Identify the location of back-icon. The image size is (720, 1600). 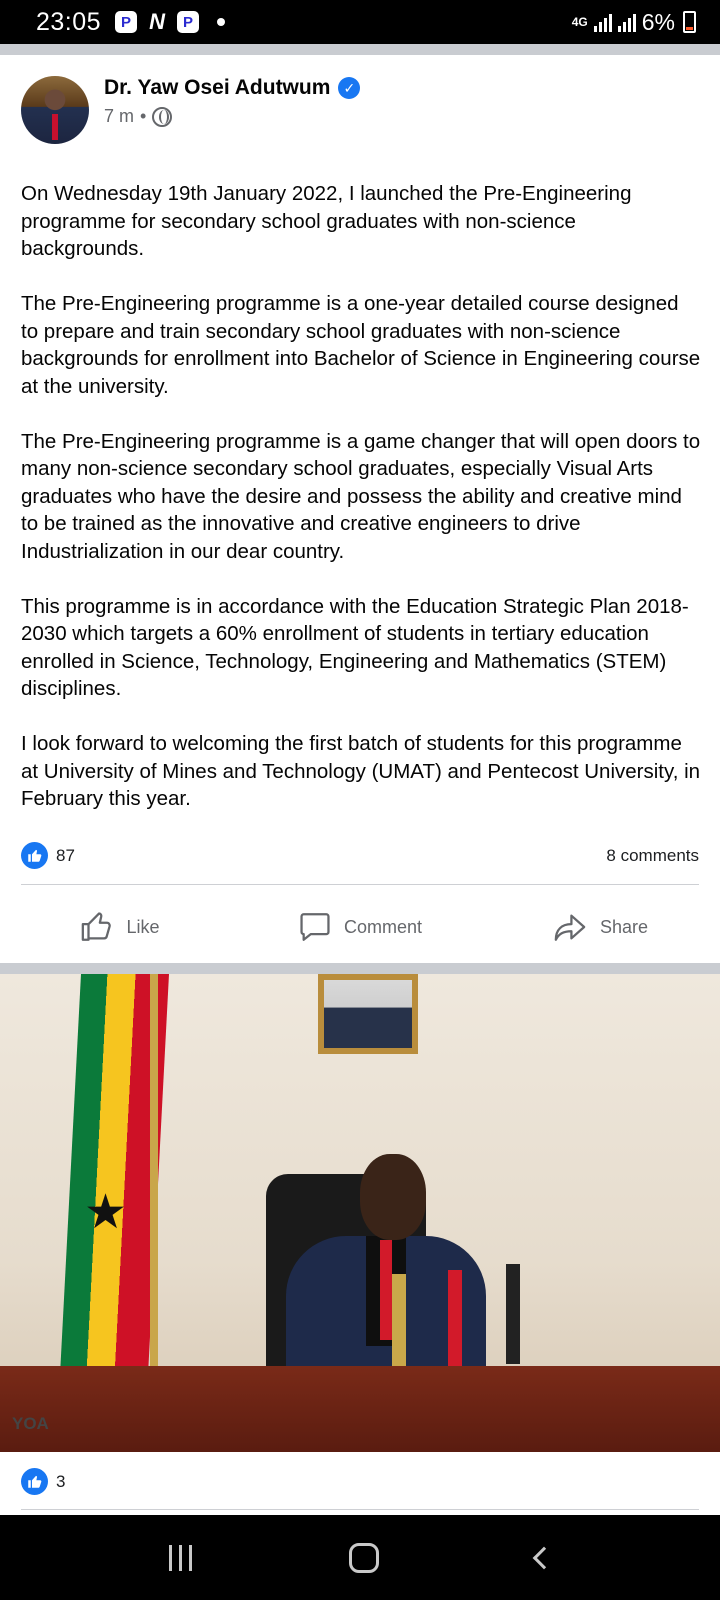
(543, 1557).